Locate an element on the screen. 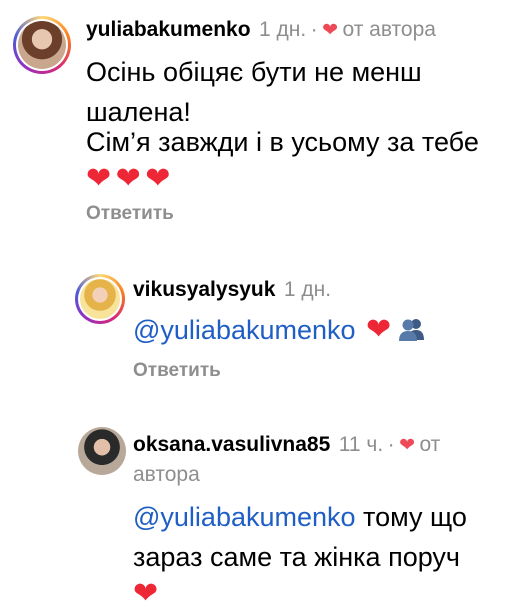  comment-username: yuliabakumenko is located at coordinates (168, 29).